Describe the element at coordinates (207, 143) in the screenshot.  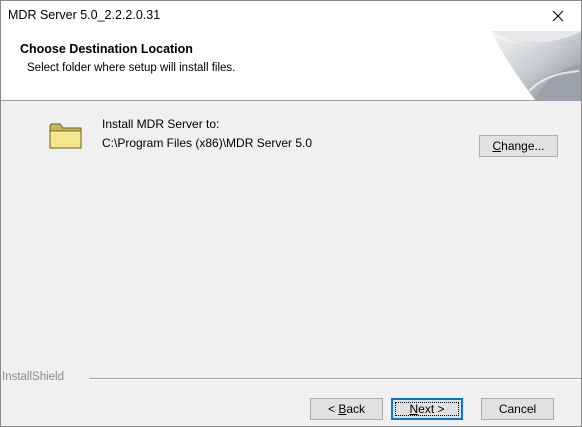
I see `install-path: C:\Program Files (x86)\MDR Server 5.0` at that location.